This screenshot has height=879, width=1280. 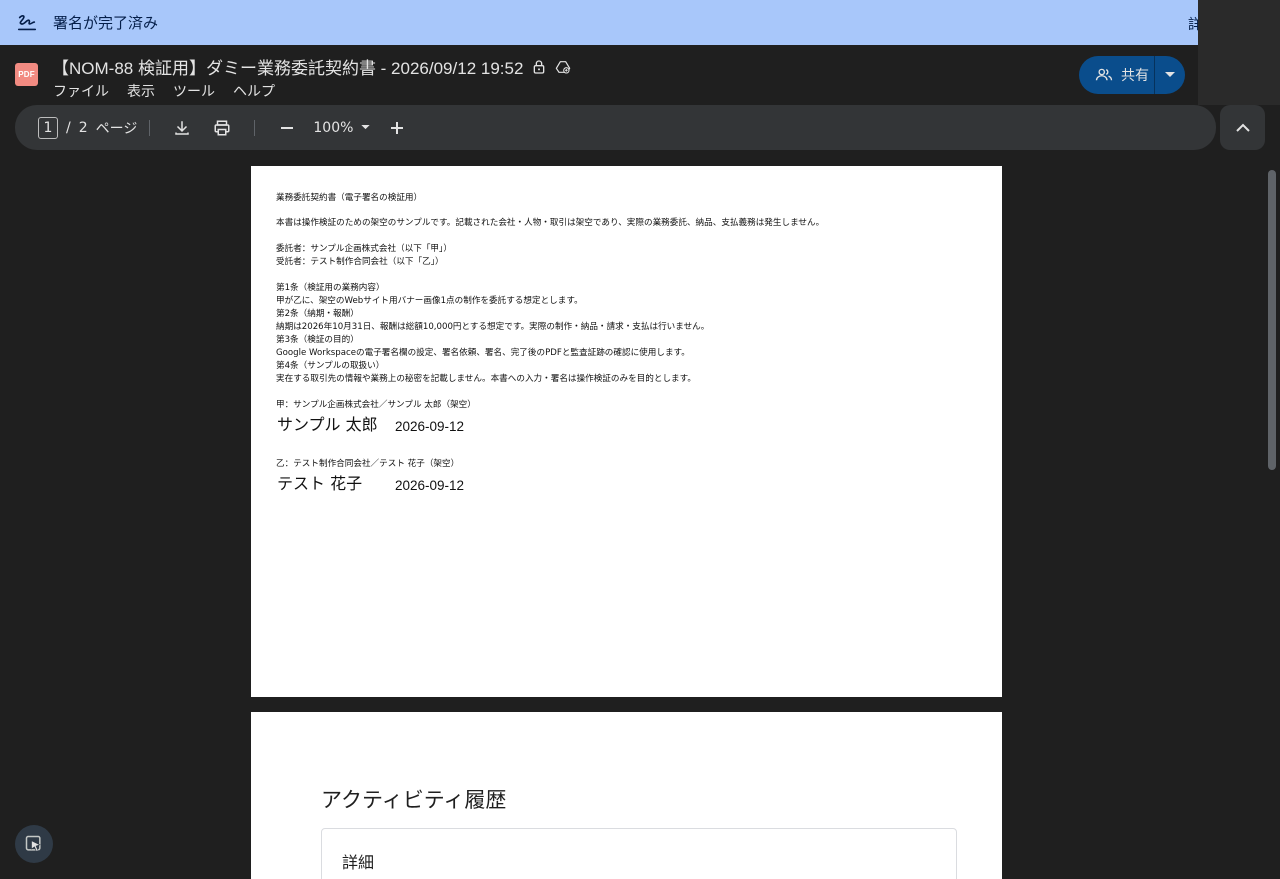 What do you see at coordinates (1104, 74) in the screenshot?
I see `people-icon` at bounding box center [1104, 74].